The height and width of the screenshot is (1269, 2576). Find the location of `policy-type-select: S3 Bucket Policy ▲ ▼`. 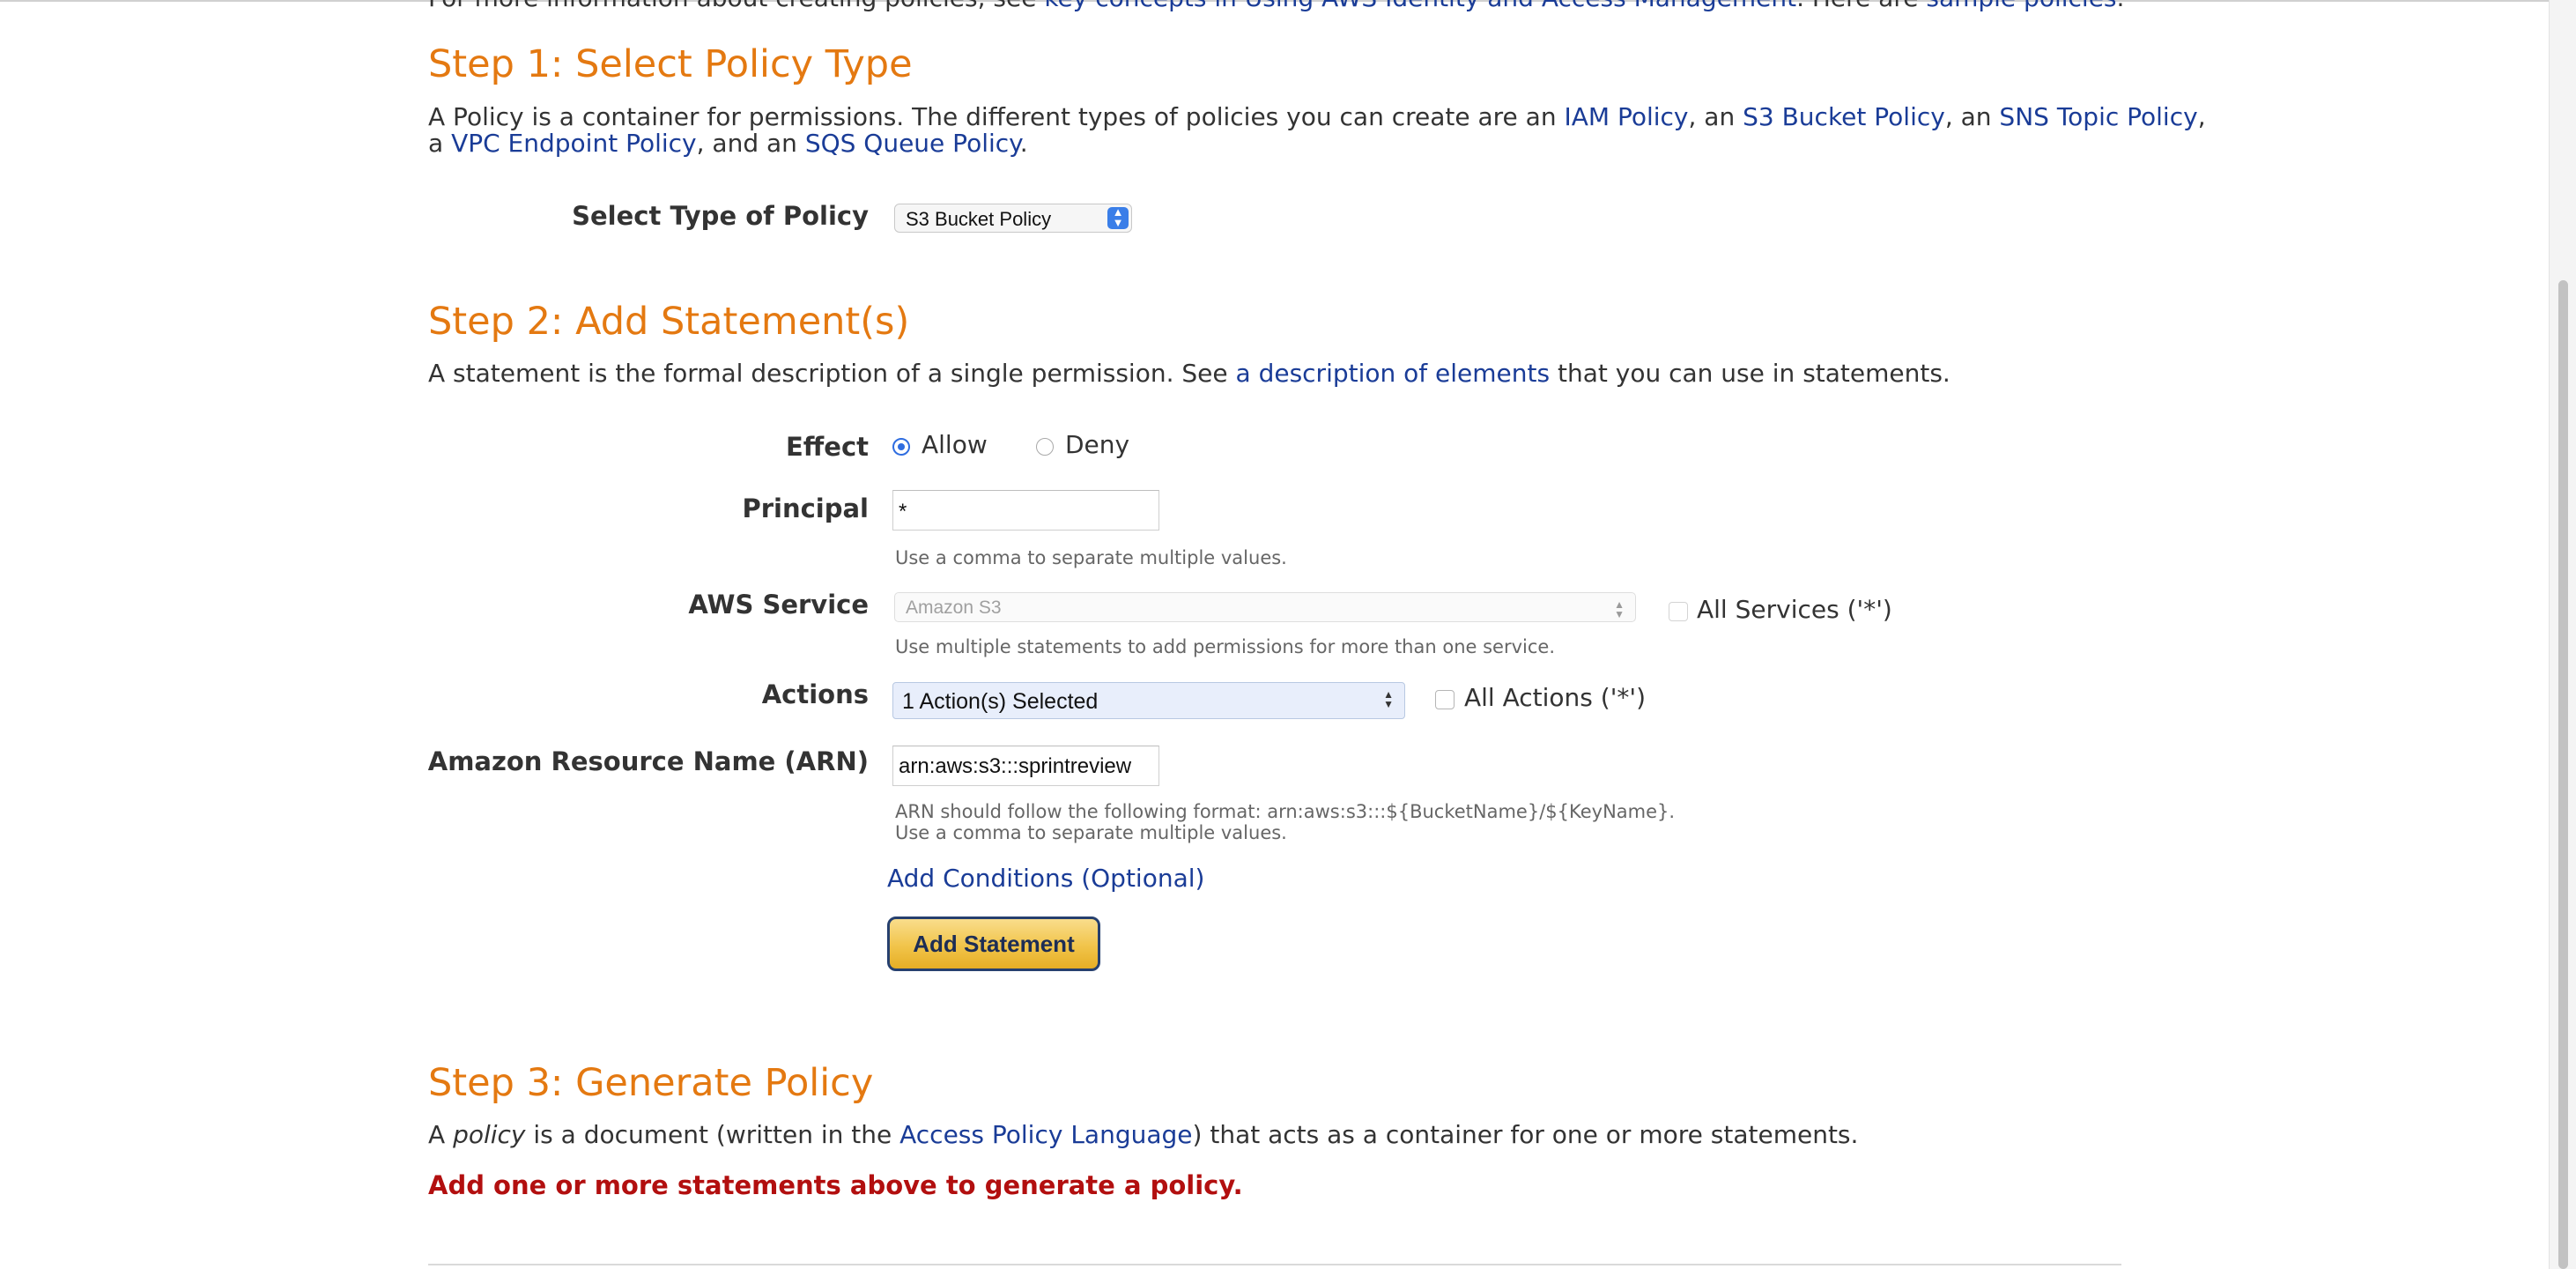

policy-type-select: S3 Bucket Policy ▲ ▼ is located at coordinates (1013, 219).